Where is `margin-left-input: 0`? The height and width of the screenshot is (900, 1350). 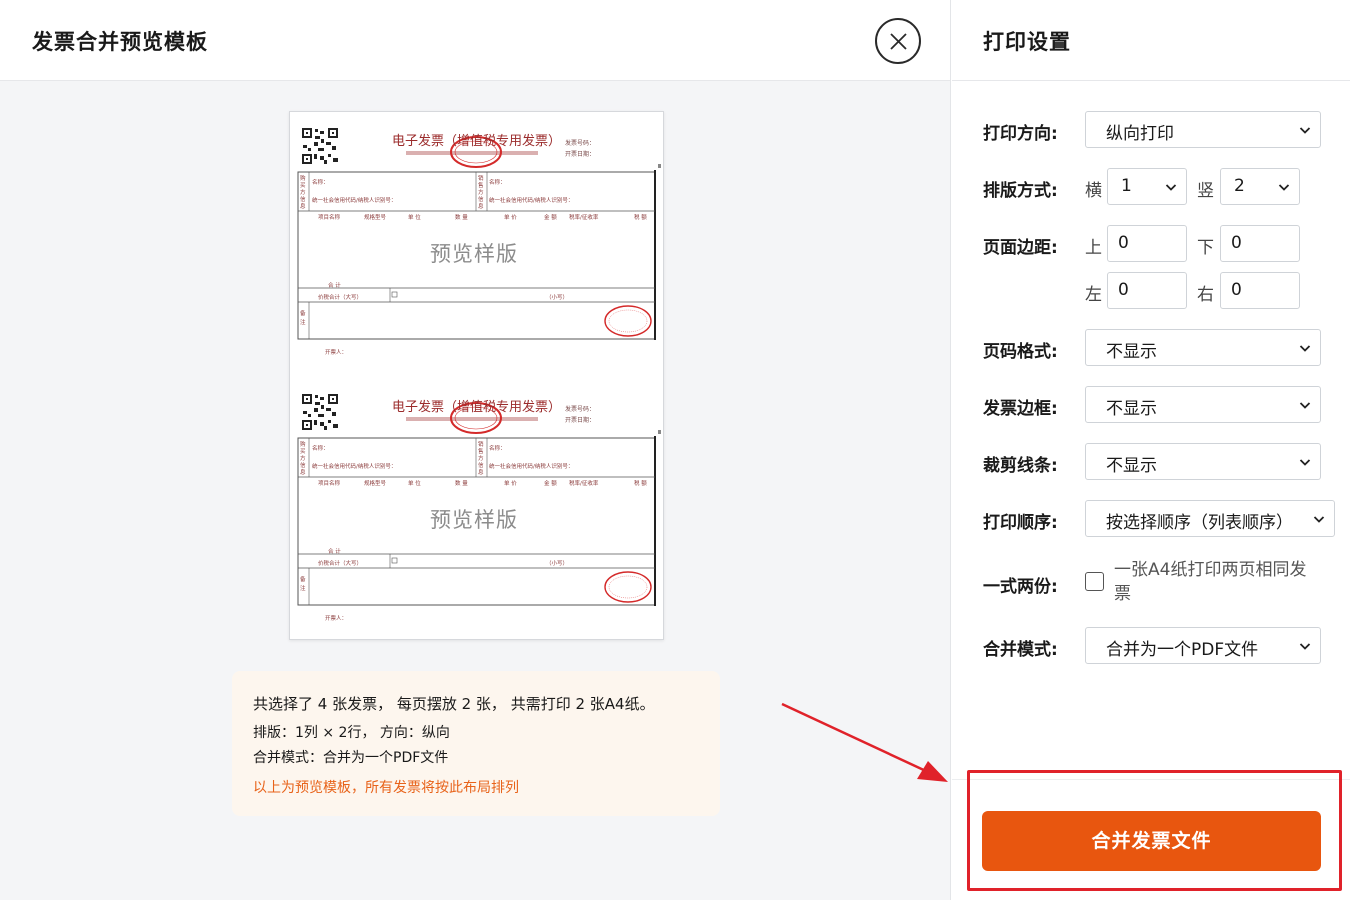 margin-left-input: 0 is located at coordinates (1147, 290).